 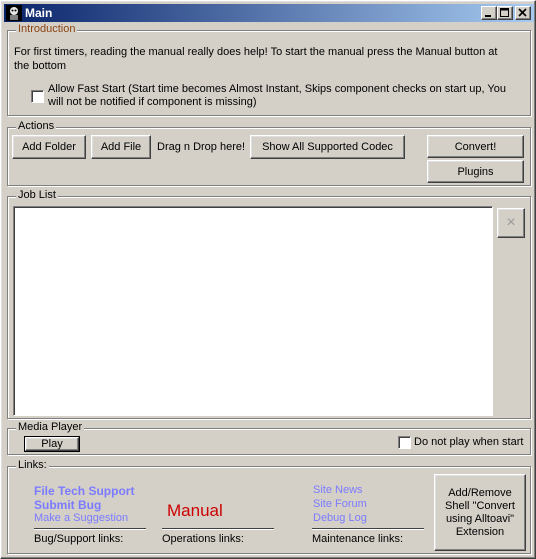 I want to click on maximize-button, so click(x=505, y=13).